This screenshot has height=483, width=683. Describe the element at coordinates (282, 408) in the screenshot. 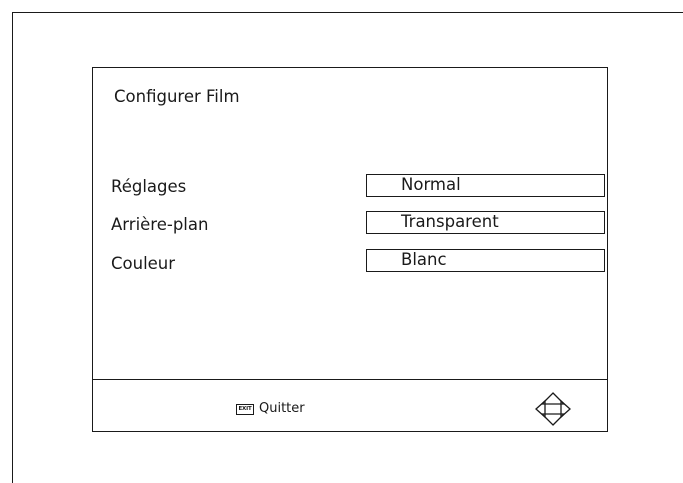

I see `exit-label: Quitter` at that location.